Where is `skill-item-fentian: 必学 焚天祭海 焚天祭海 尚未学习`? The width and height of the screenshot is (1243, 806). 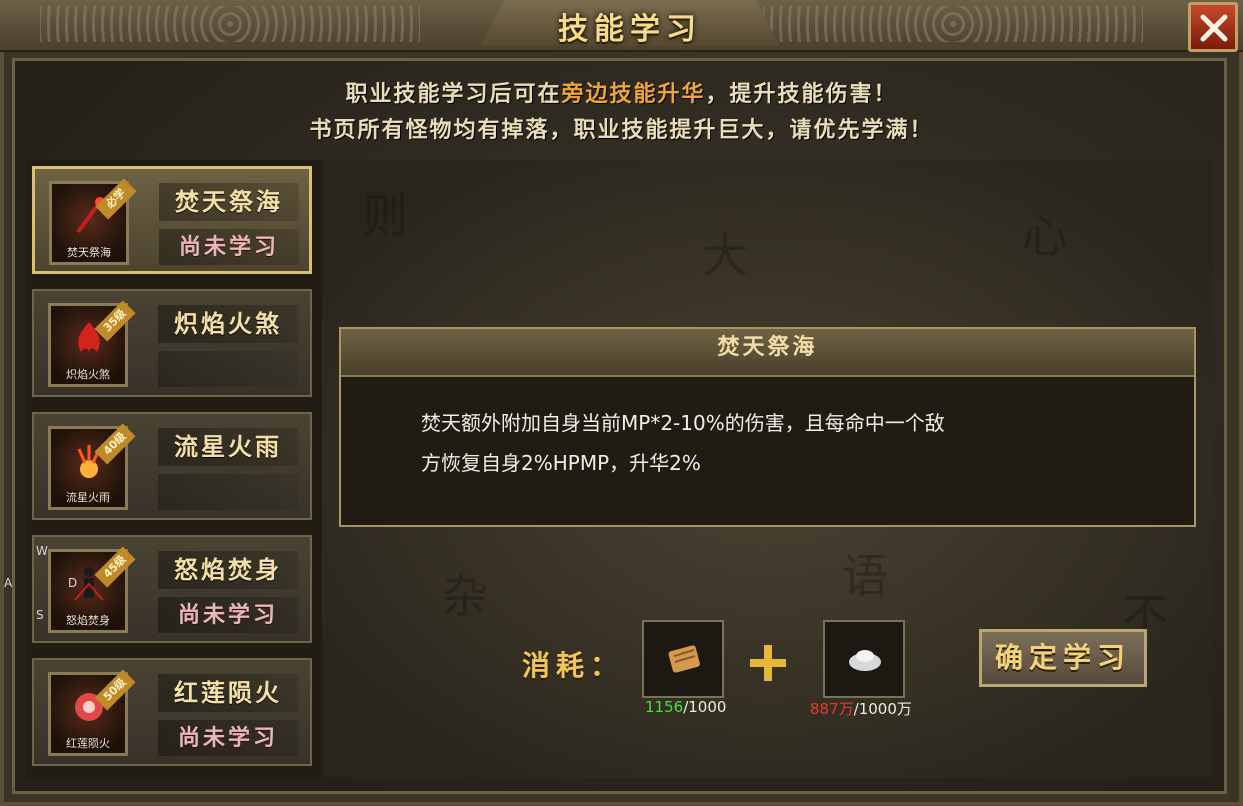
skill-item-fentian: 必学 焚天祭海 焚天祭海 尚未学习 is located at coordinates (172, 220).